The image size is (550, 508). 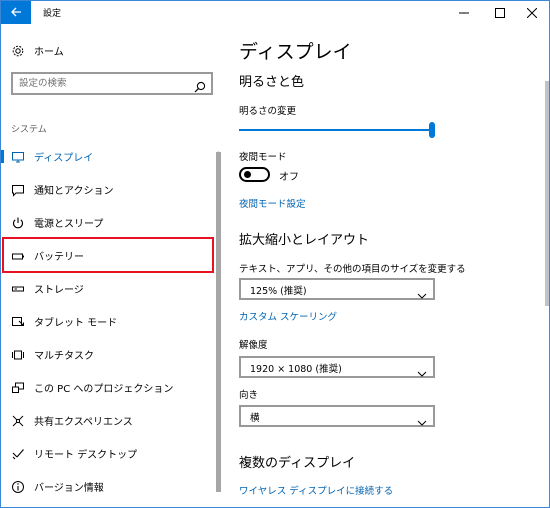 What do you see at coordinates (272, 82) in the screenshot?
I see `brightness-color-heading: 明るさと色` at bounding box center [272, 82].